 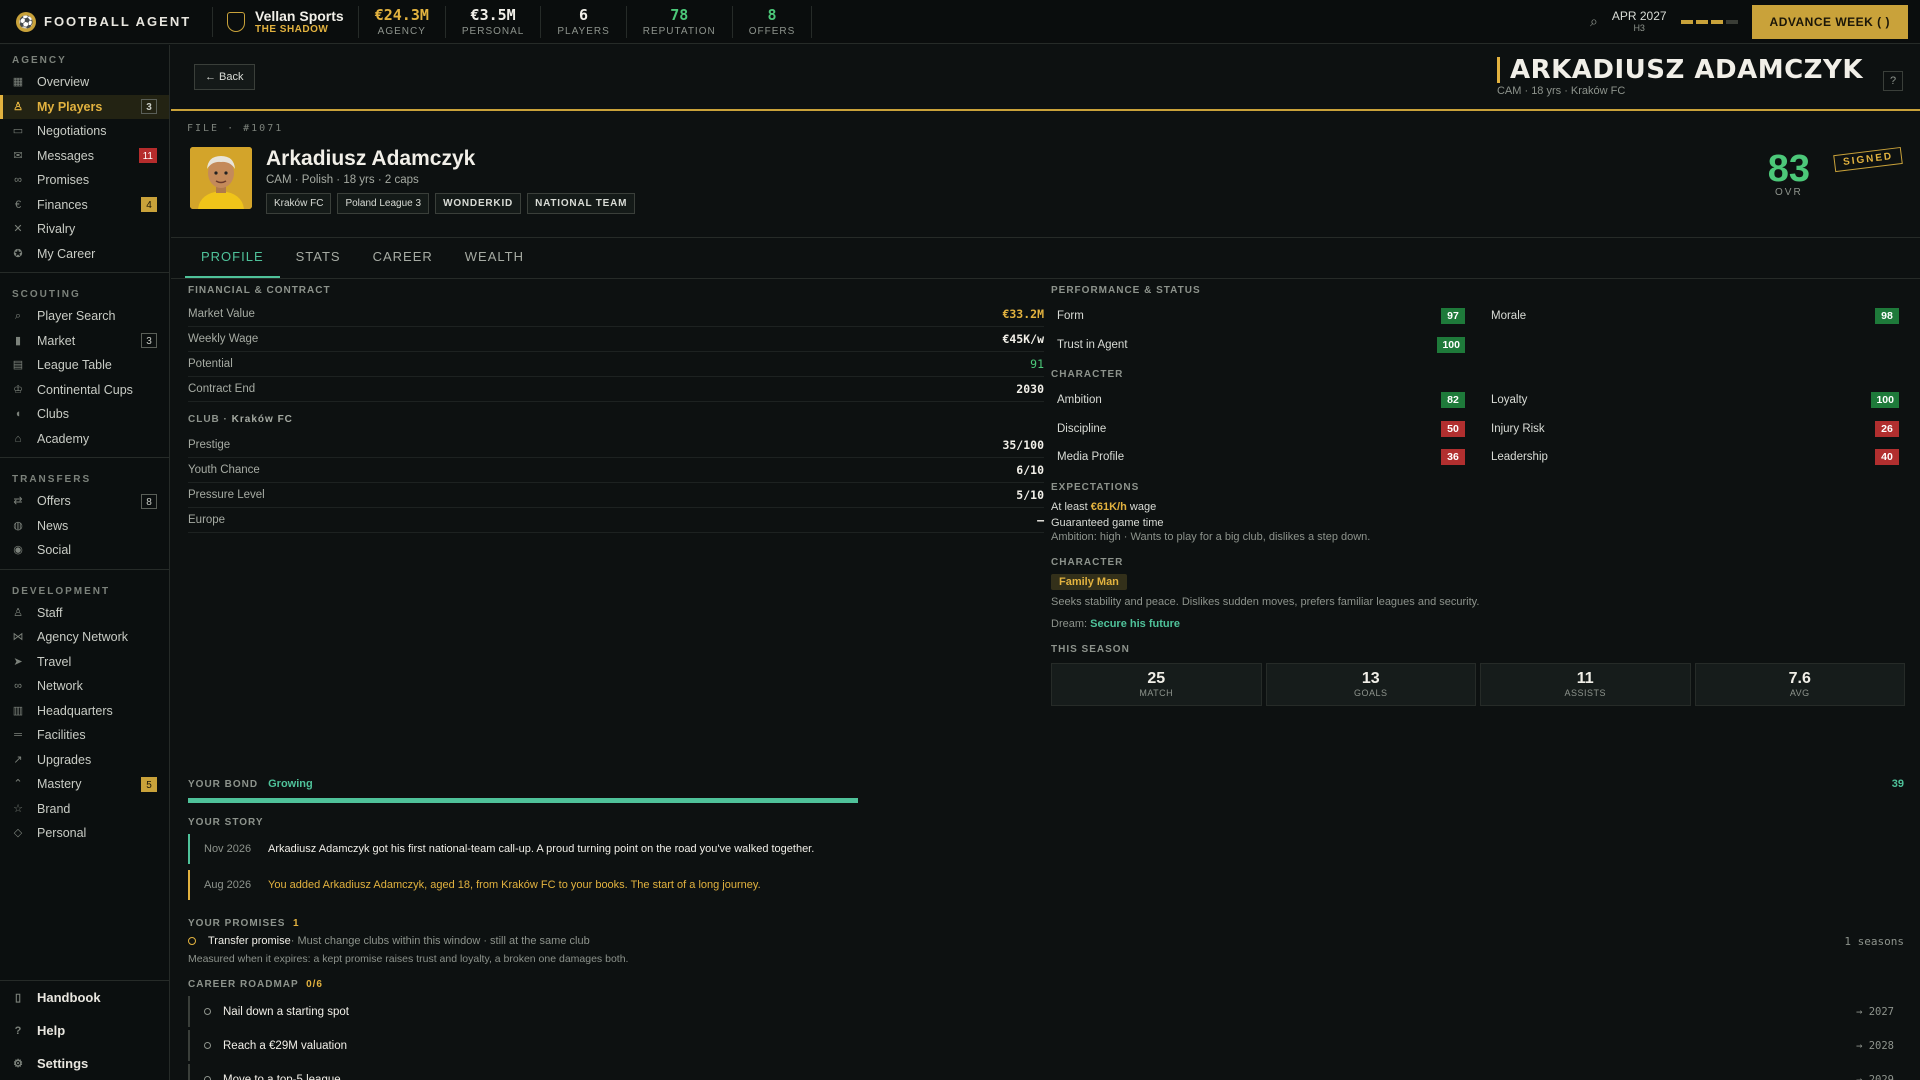 I want to click on stat-label: AGENCY, so click(x=401, y=31).